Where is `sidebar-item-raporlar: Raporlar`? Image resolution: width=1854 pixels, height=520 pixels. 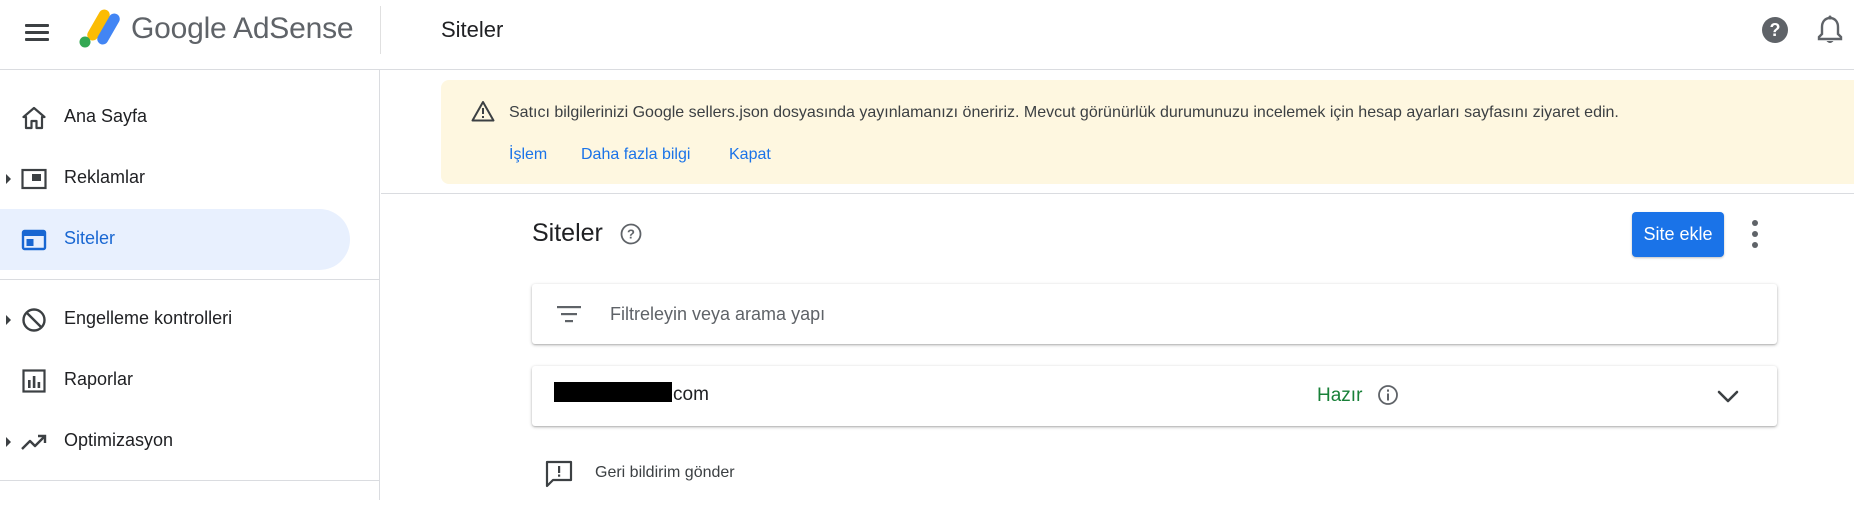
sidebar-item-raporlar: Raporlar is located at coordinates (175, 380).